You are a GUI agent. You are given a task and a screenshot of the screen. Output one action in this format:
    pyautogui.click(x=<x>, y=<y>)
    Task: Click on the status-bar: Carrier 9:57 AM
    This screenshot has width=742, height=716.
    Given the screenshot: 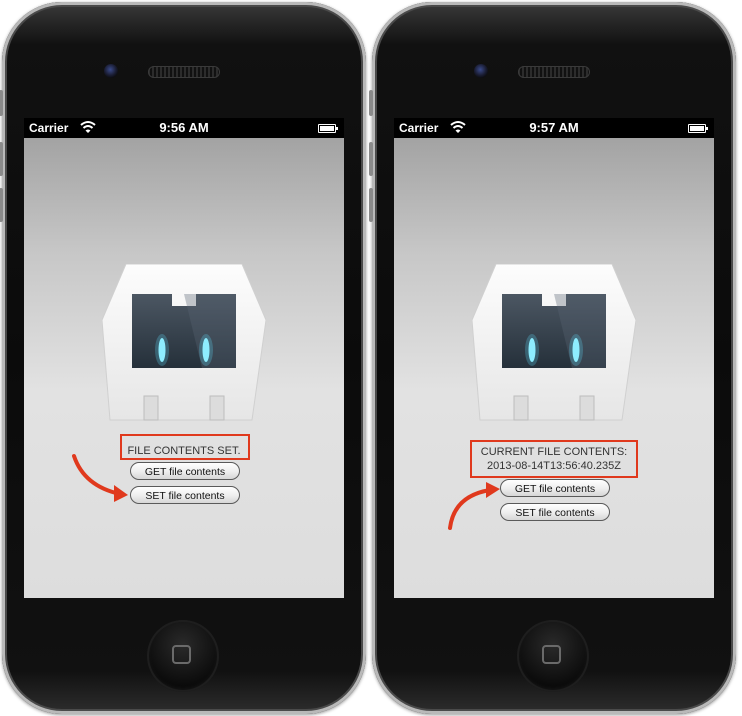 What is the action you would take?
    pyautogui.click(x=554, y=128)
    